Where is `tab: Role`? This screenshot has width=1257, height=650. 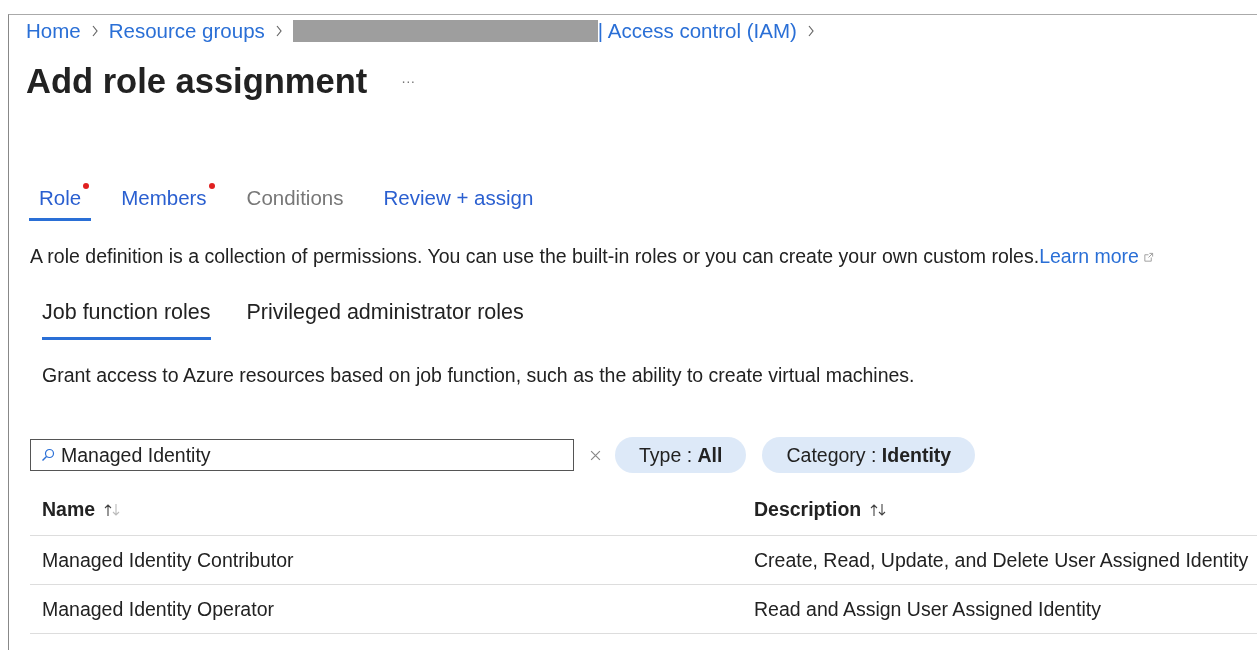
tab: Role is located at coordinates (60, 200).